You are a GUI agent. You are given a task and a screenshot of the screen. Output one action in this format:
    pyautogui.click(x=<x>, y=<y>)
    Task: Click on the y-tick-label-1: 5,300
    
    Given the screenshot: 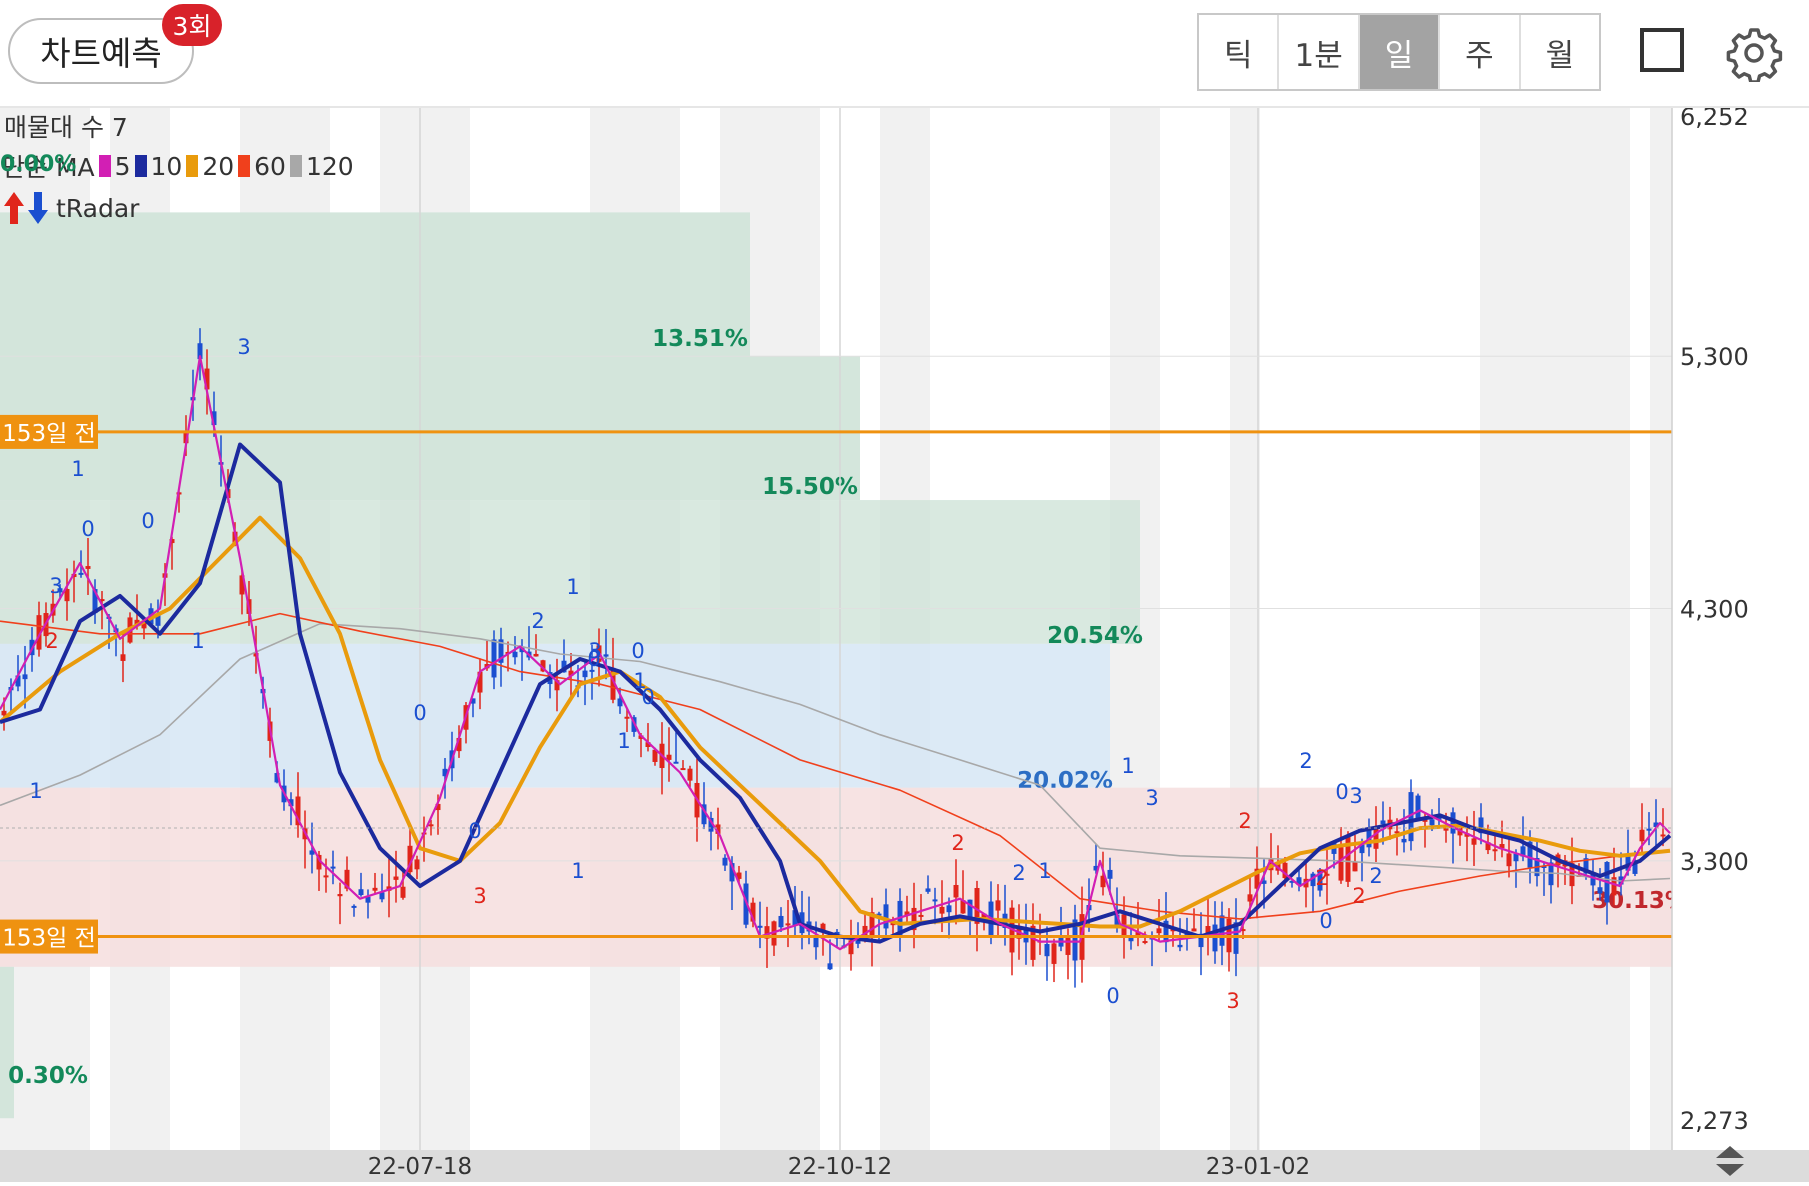 What is the action you would take?
    pyautogui.click(x=1714, y=357)
    